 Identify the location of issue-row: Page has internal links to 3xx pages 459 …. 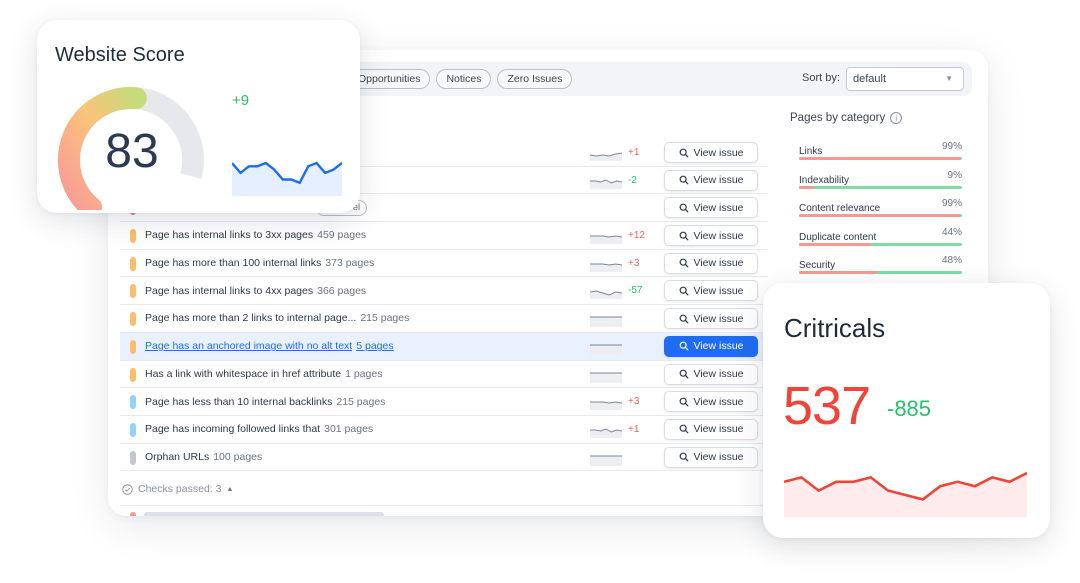
(444, 236).